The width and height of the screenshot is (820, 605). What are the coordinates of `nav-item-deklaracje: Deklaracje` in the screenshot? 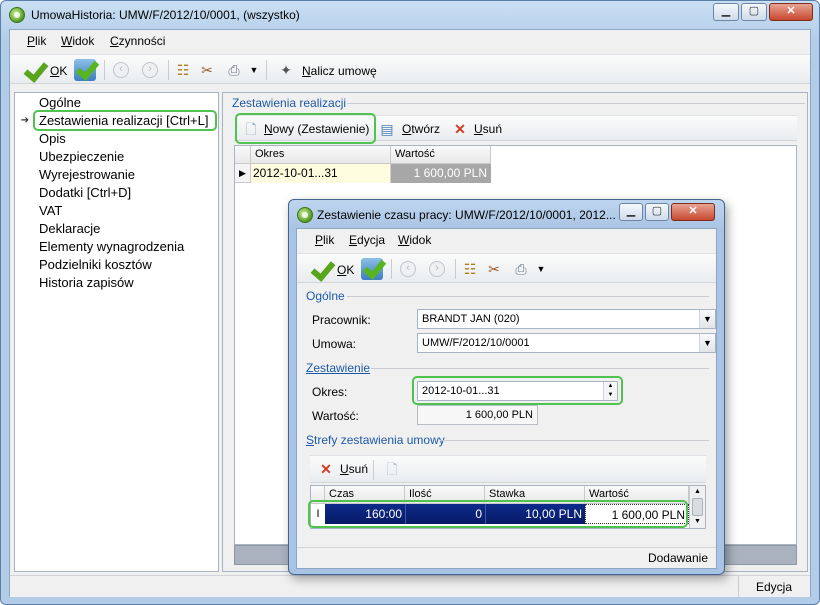 It's located at (69, 228).